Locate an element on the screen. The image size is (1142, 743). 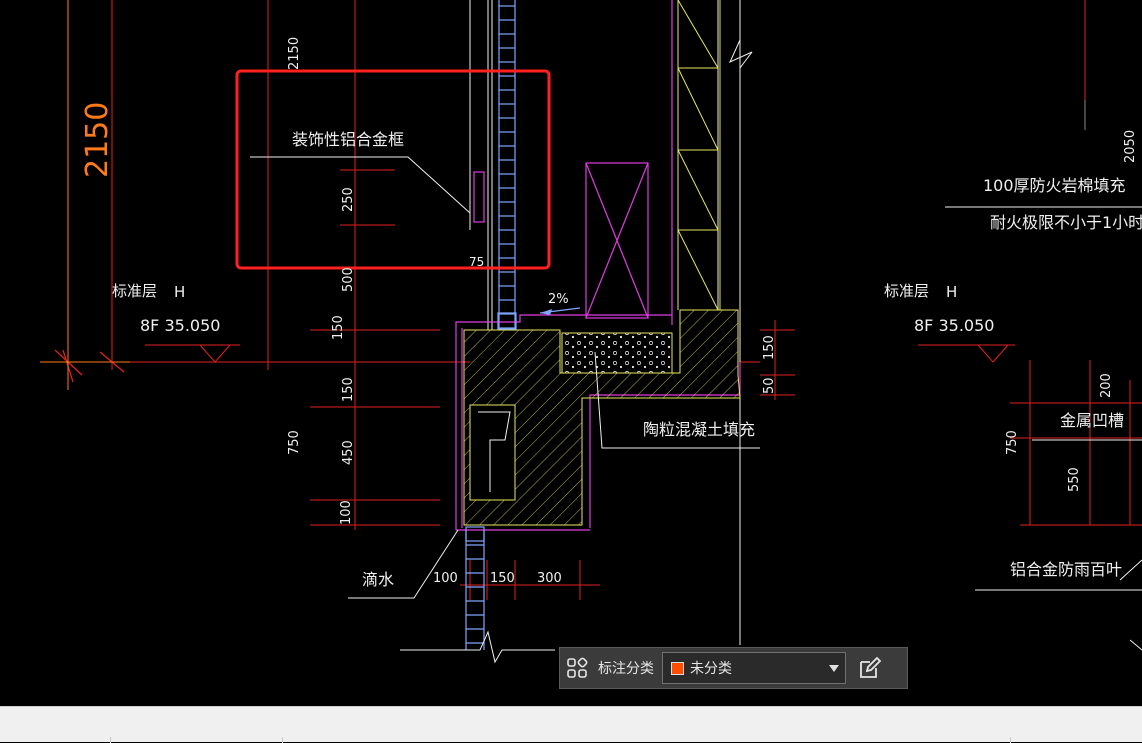
label-rockwool: 100厚防火岩棉填充 is located at coordinates (1054, 185).